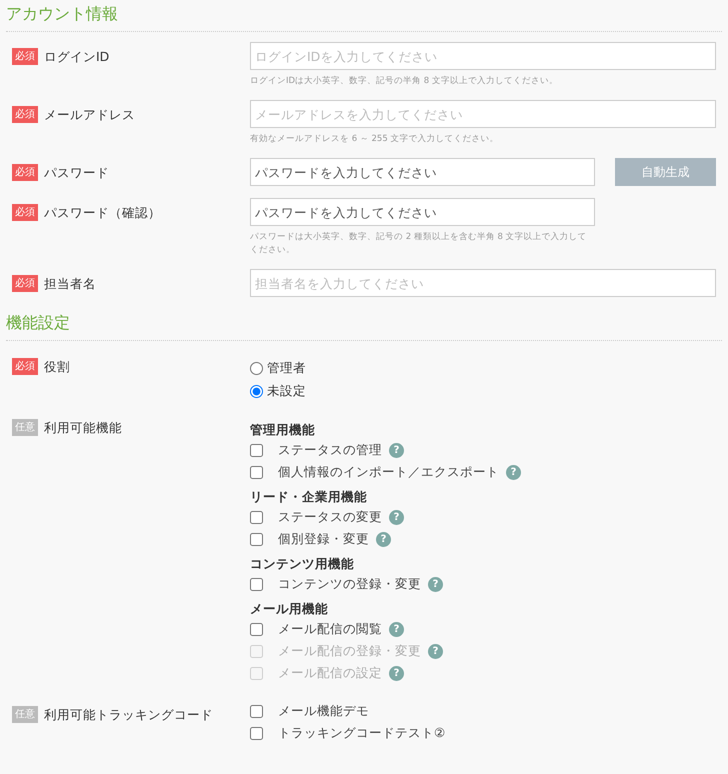 Image resolution: width=728 pixels, height=774 pixels. Describe the element at coordinates (419, 244) in the screenshot. I see `help-text: パスワードは大小英字、数字、記号の 2 種類以上を含む半角 8 文字以上で入力してください。` at that location.